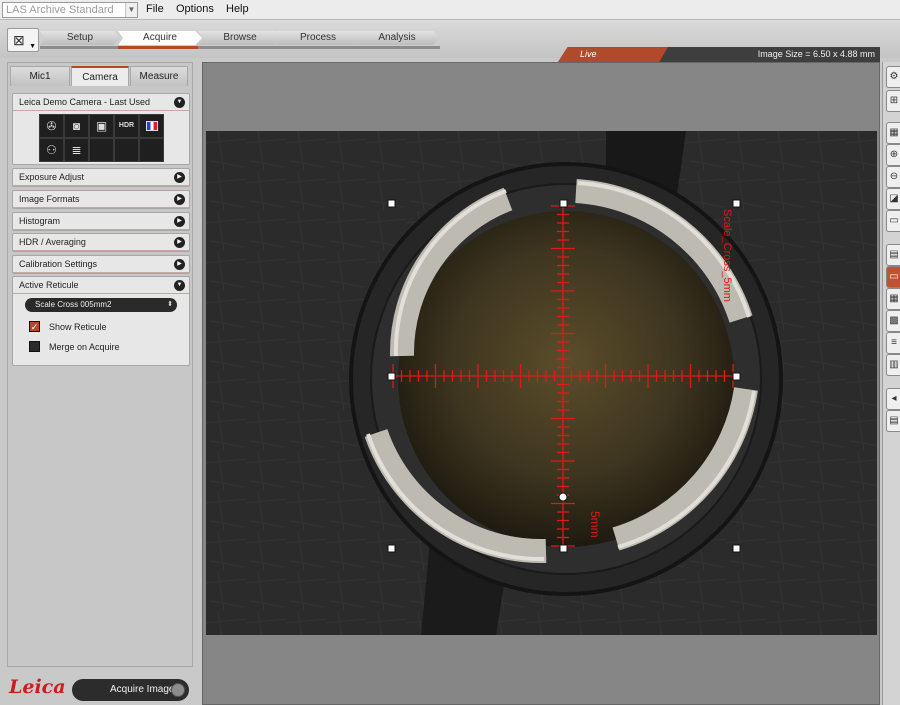 This screenshot has width=900, height=705. I want to click on show-reticule-label: Show Reticule, so click(78, 327).